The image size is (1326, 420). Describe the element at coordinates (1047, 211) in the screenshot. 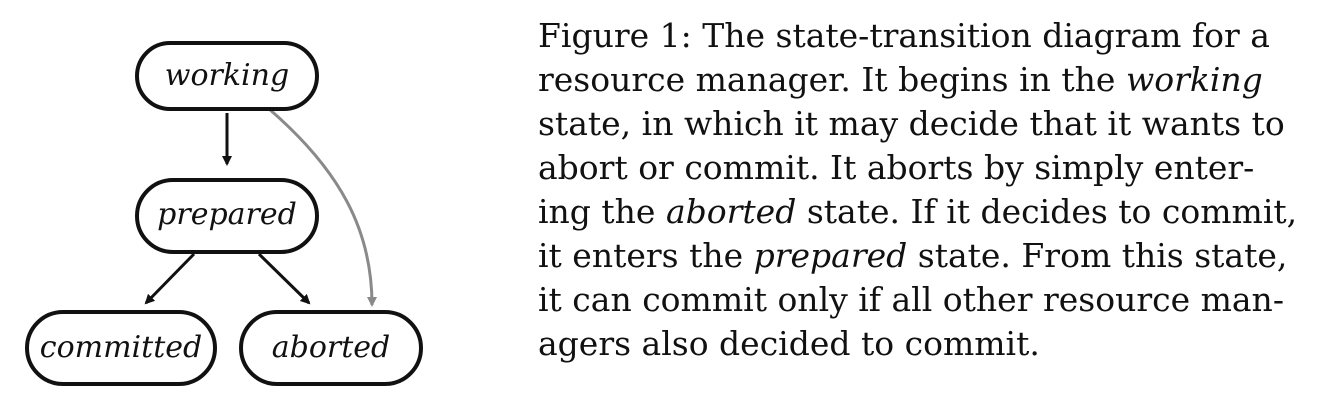

I see `caption-text: state. If it decides to commit,` at that location.